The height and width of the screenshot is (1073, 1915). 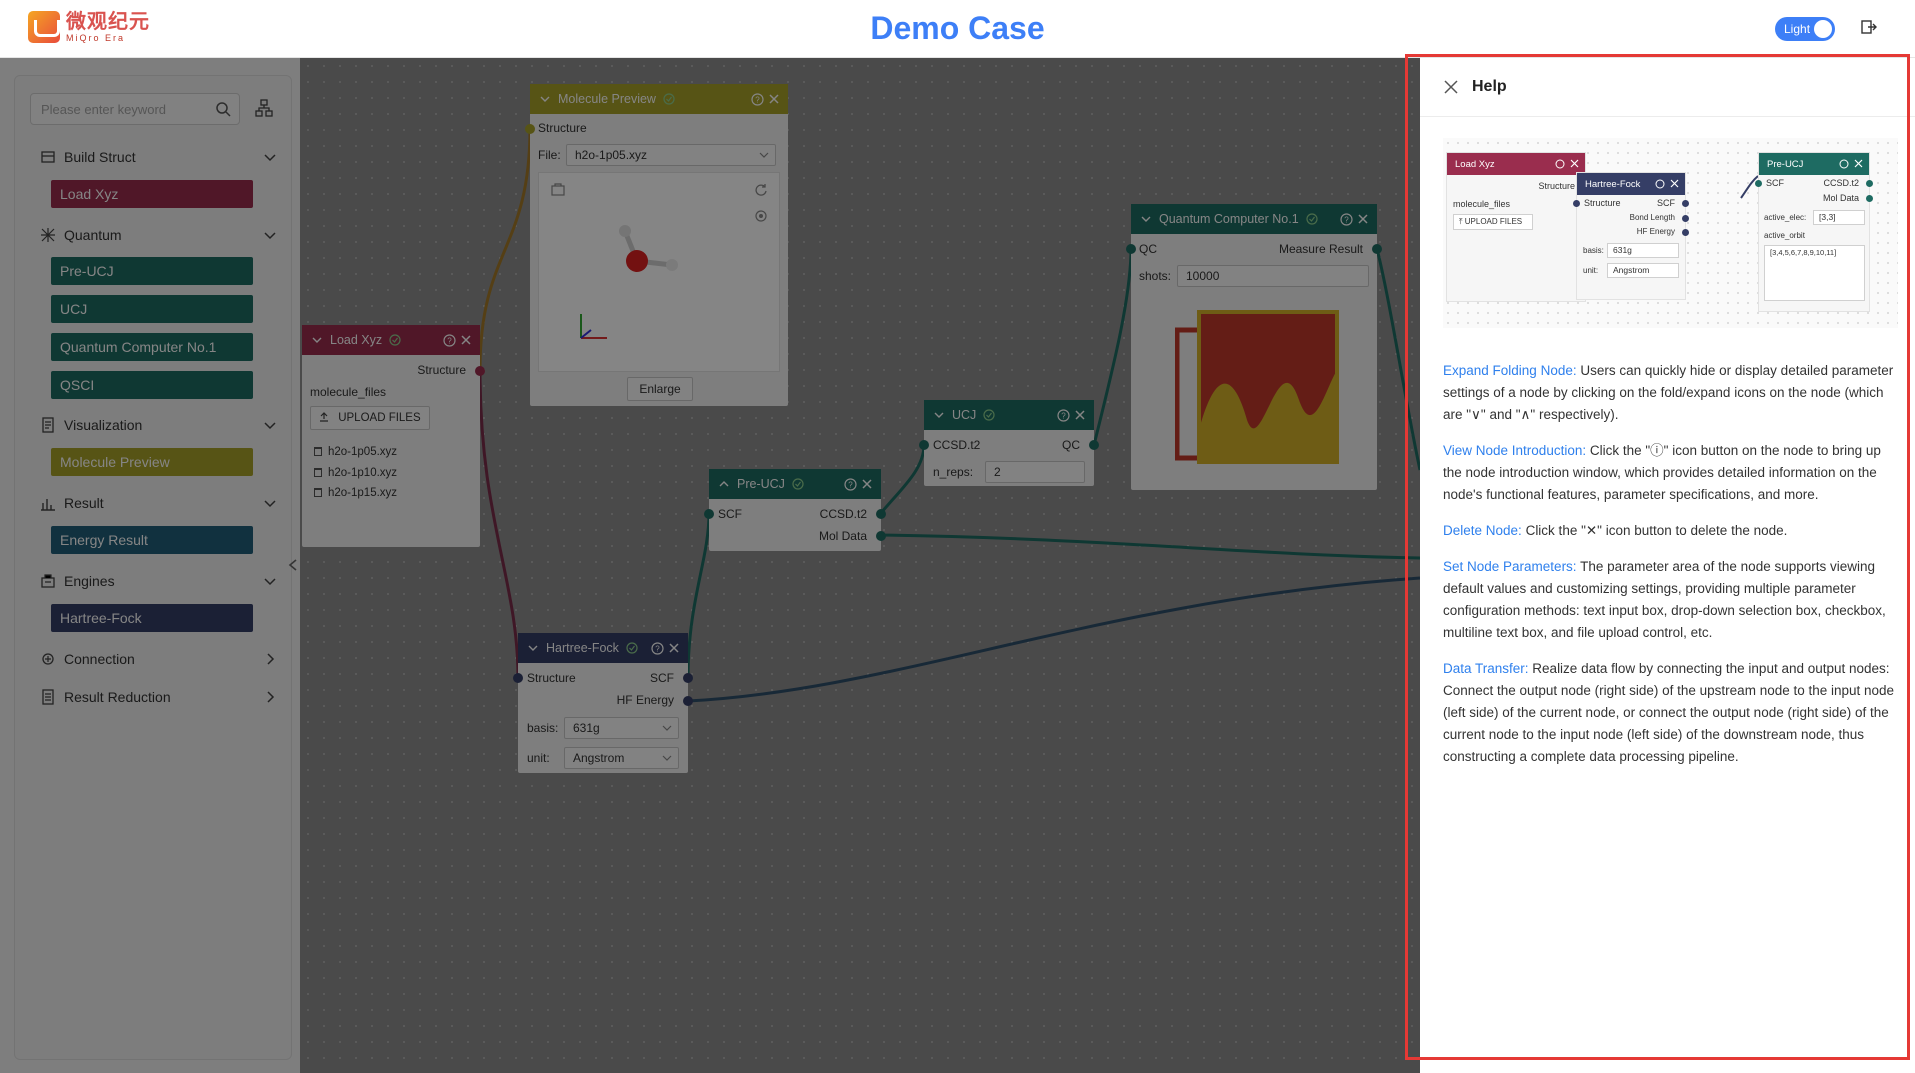 I want to click on upload-label: UPLOAD FILES, so click(x=379, y=418).